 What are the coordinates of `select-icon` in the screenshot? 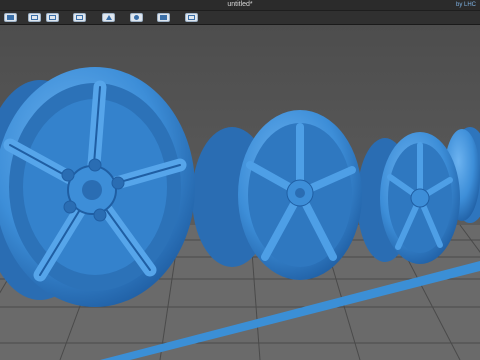 It's located at (10, 17).